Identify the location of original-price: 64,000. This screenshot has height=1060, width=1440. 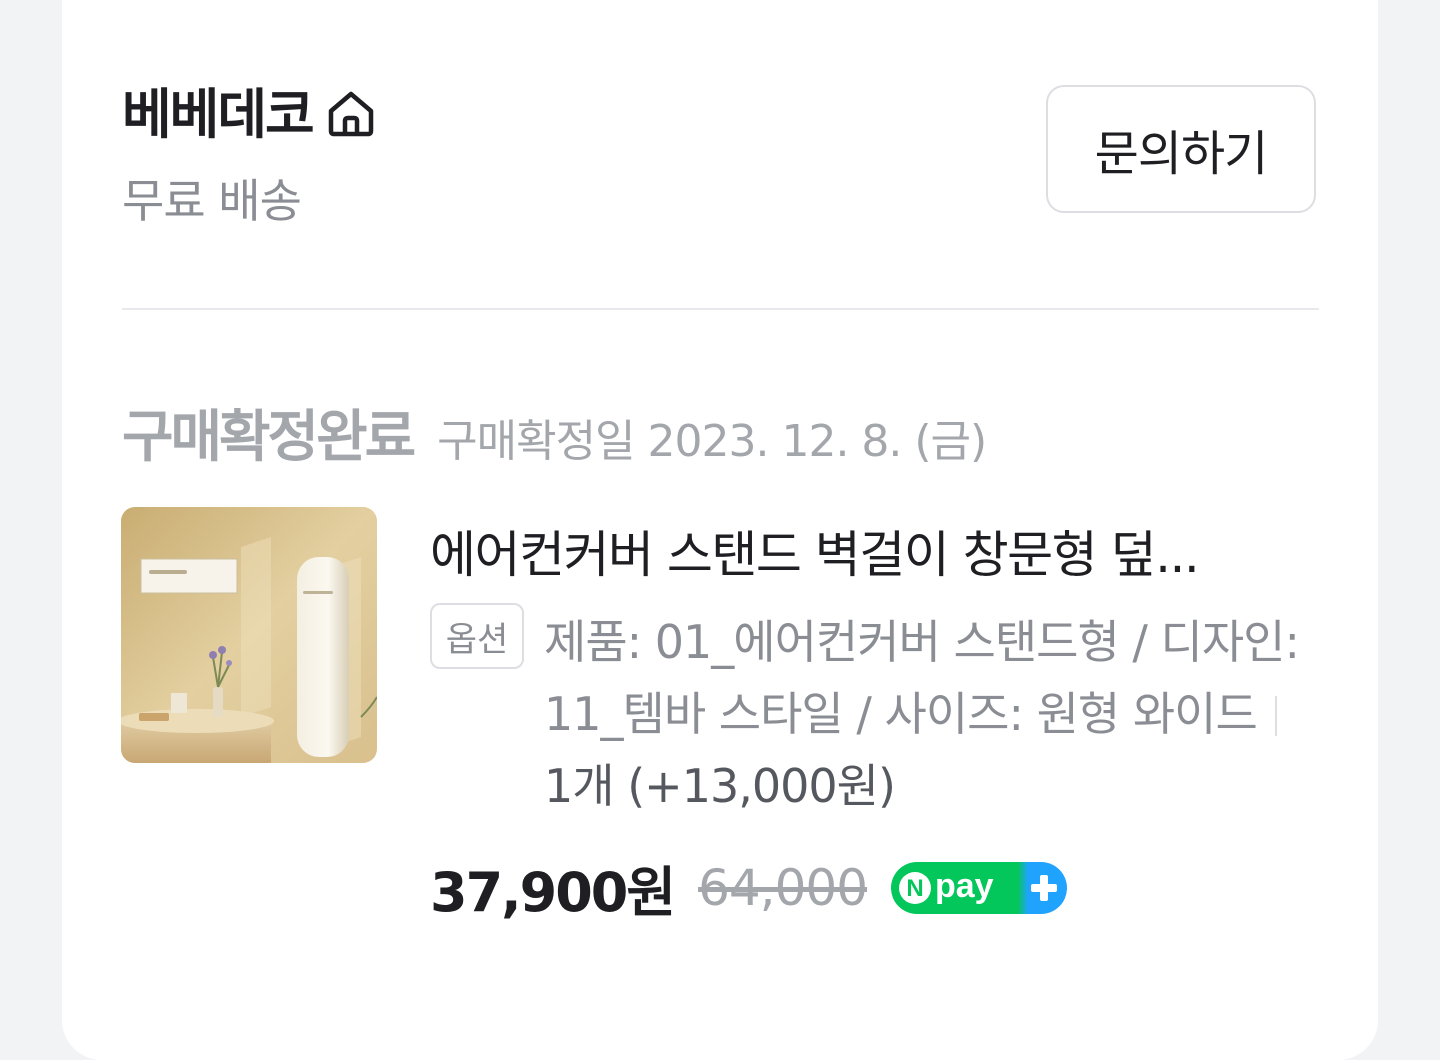
(783, 887).